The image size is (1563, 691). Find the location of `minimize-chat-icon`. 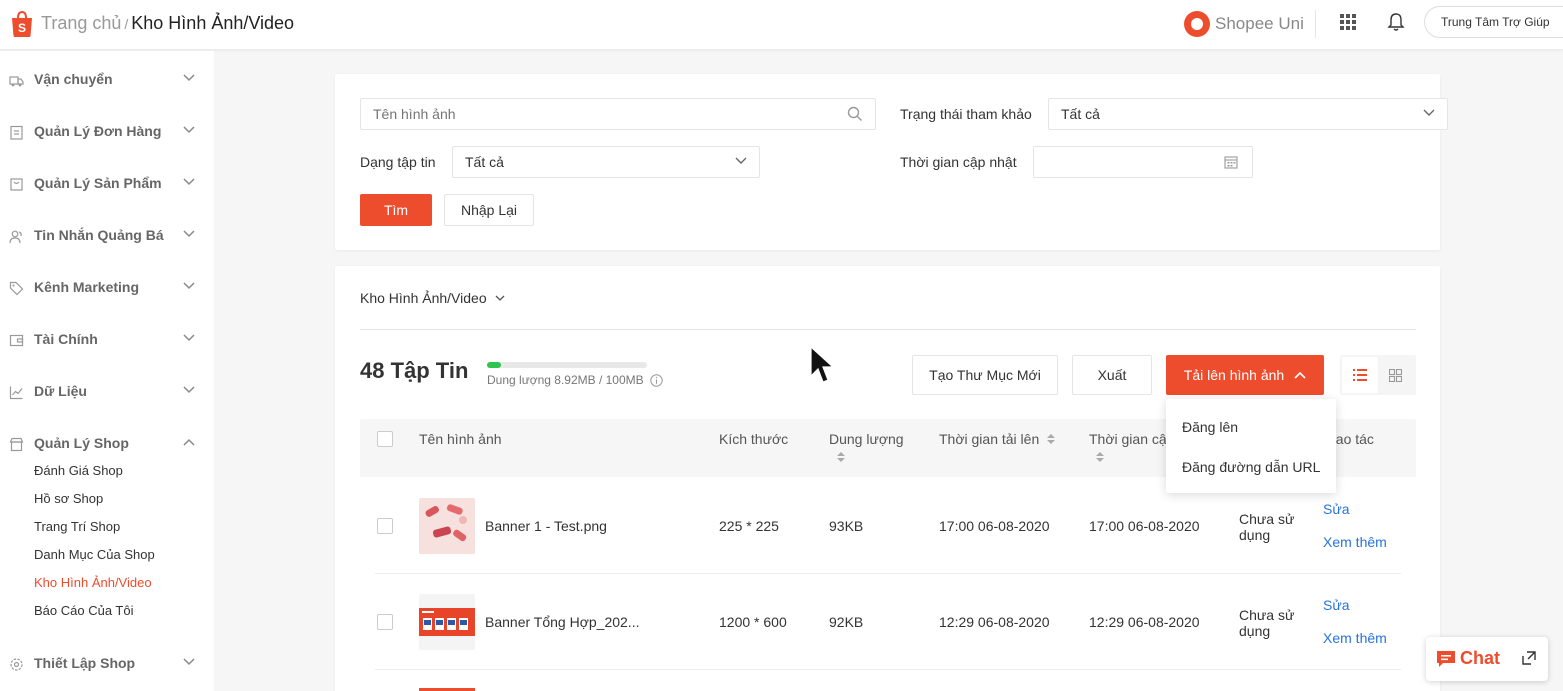

minimize-chat-icon is located at coordinates (1529, 658).